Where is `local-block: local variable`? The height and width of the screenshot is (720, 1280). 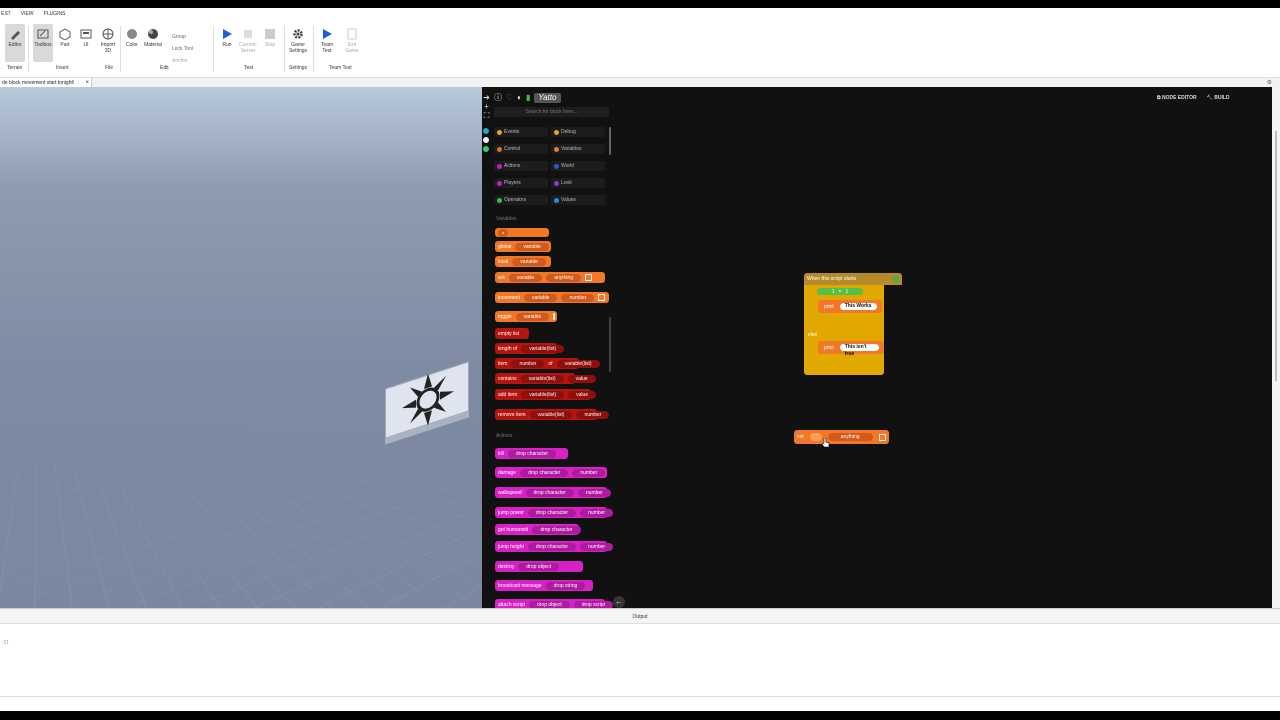 local-block: local variable is located at coordinates (523, 261).